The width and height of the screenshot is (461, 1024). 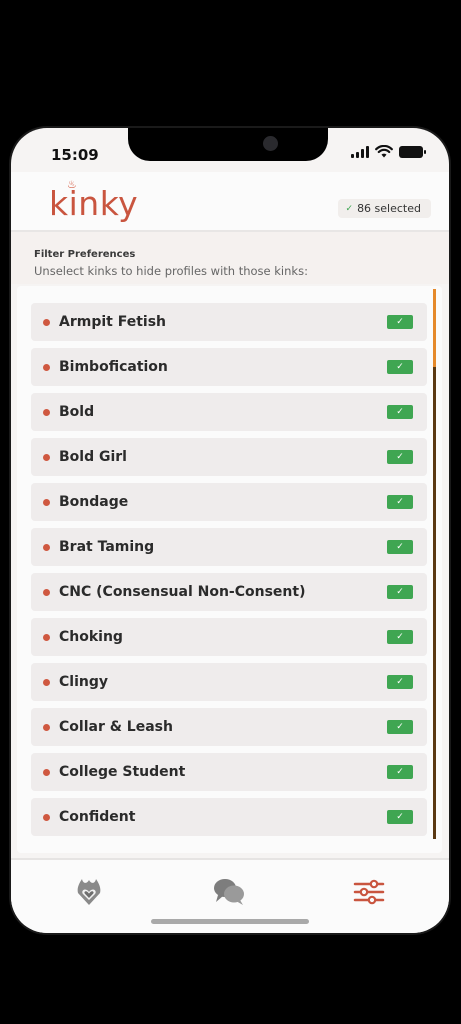 I want to click on chat-bubbles-icon, so click(x=229, y=892).